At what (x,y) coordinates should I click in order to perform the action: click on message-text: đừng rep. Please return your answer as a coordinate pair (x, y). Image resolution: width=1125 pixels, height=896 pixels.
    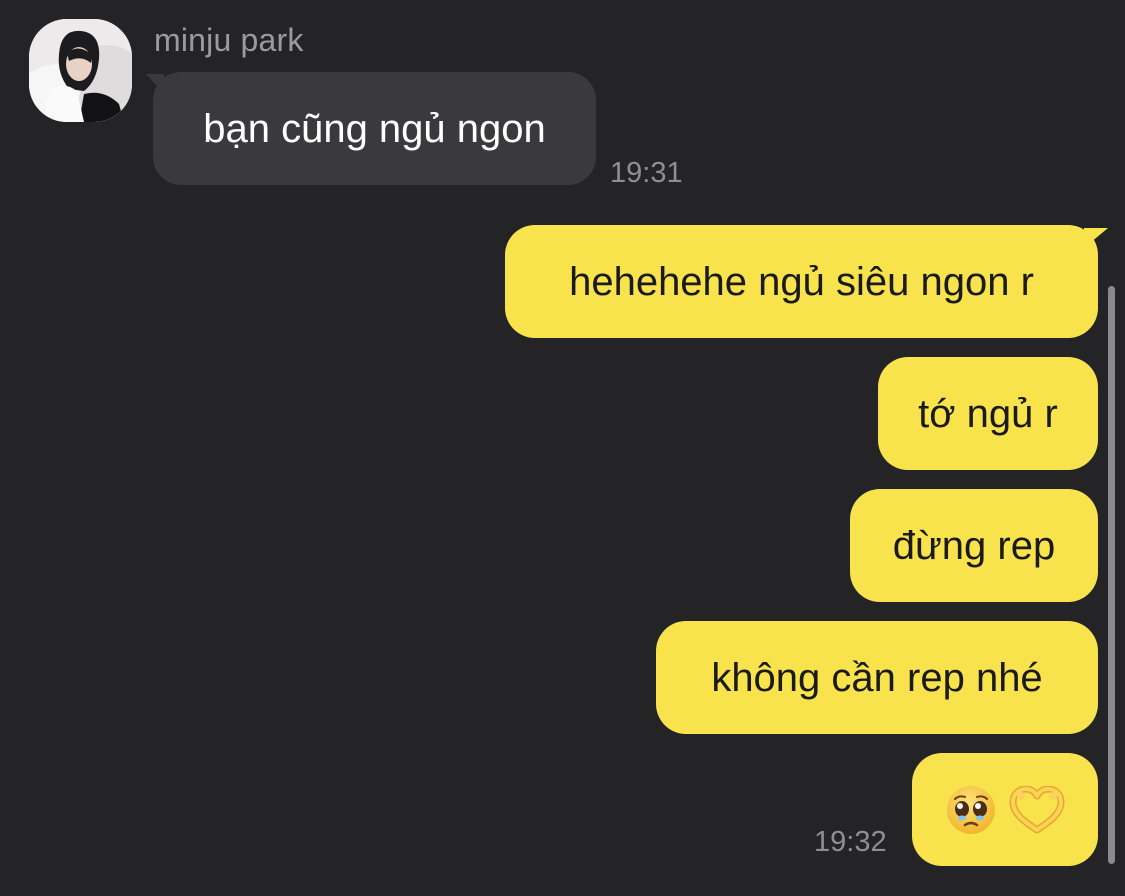
    Looking at the image, I should click on (974, 545).